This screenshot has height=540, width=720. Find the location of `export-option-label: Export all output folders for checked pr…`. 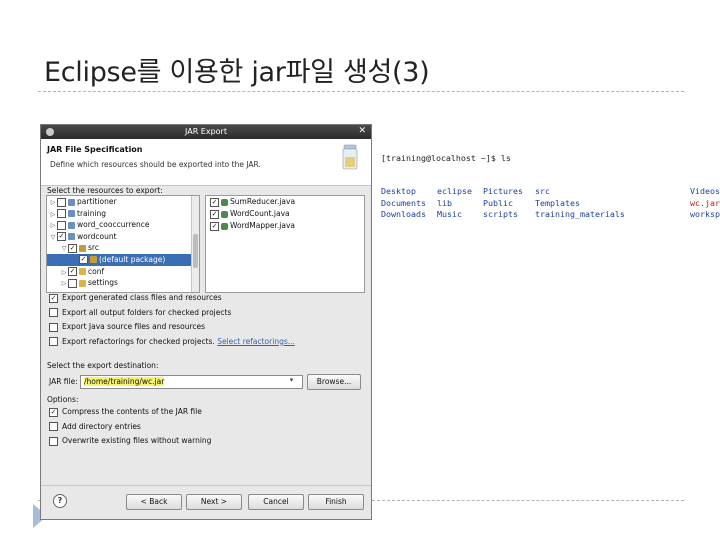

export-option-label: Export all output folders for checked pr… is located at coordinates (147, 312).